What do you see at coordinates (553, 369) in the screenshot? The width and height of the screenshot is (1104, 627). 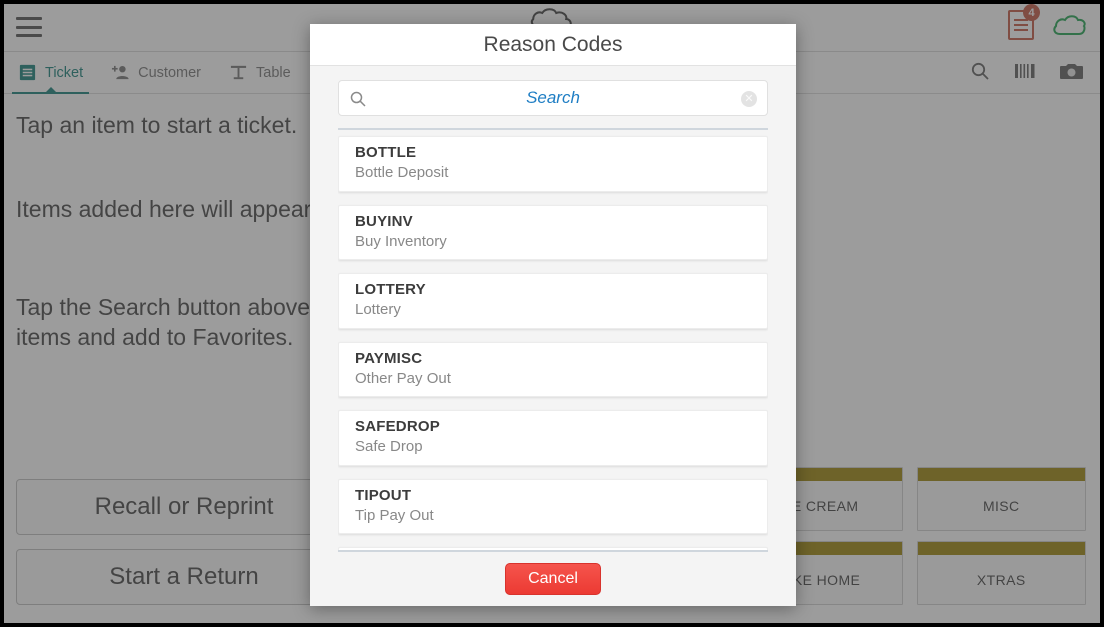 I see `list-item: PAYMISC Other Pay Out` at bounding box center [553, 369].